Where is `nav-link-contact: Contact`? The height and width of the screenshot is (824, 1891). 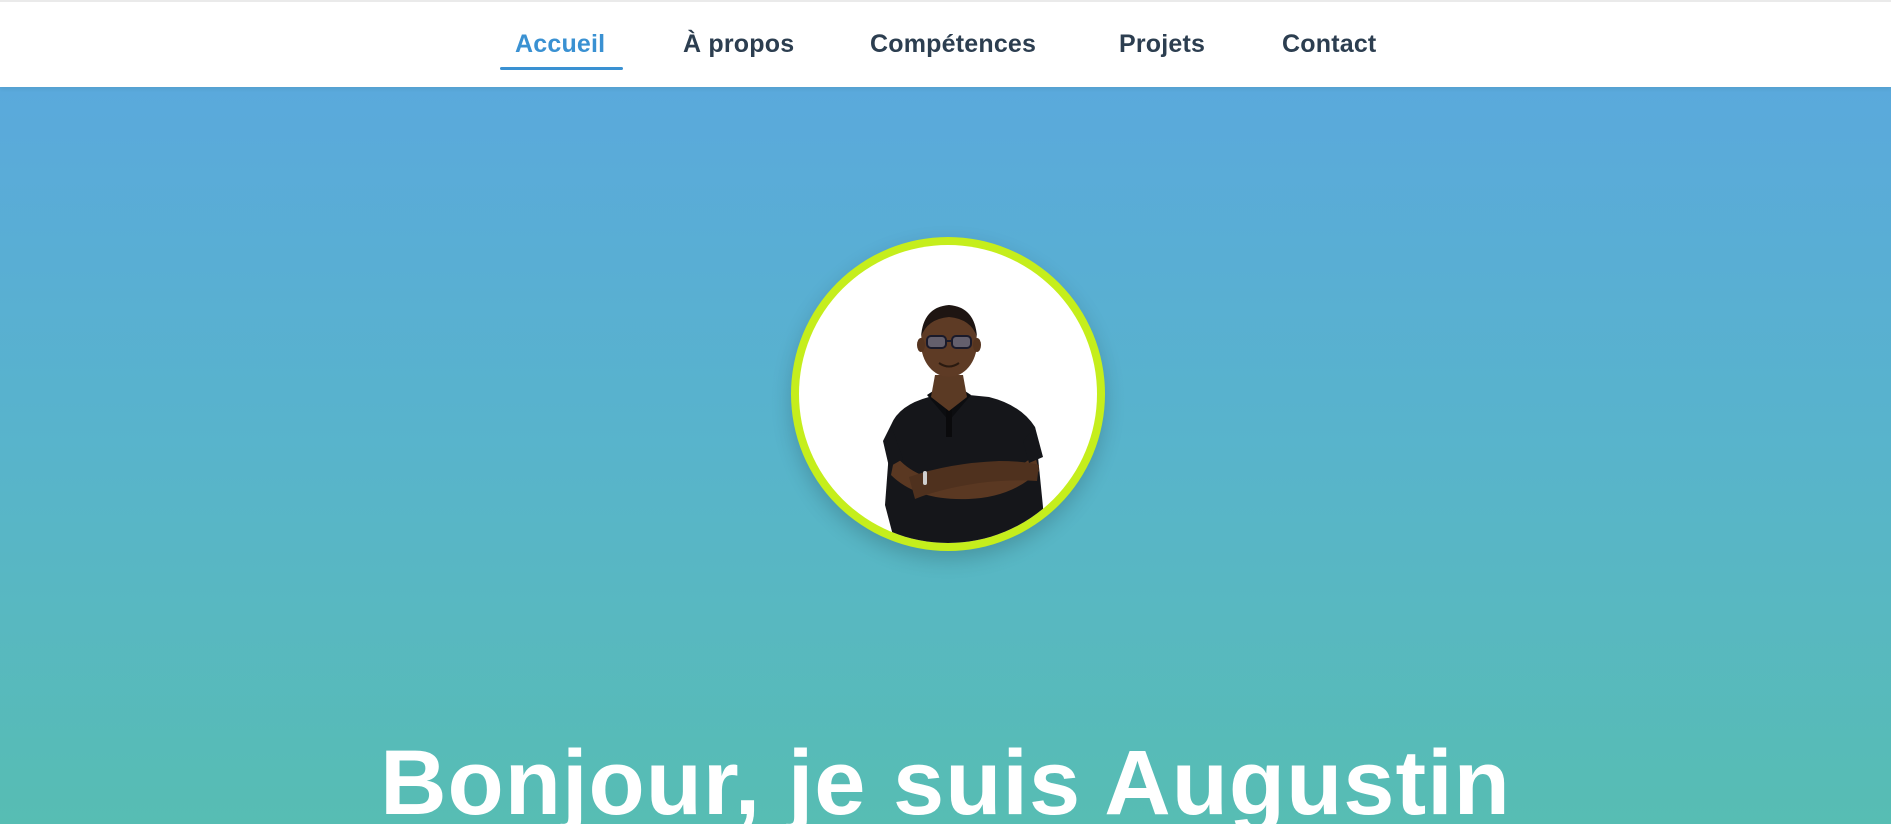
nav-link-contact: Contact is located at coordinates (1329, 44).